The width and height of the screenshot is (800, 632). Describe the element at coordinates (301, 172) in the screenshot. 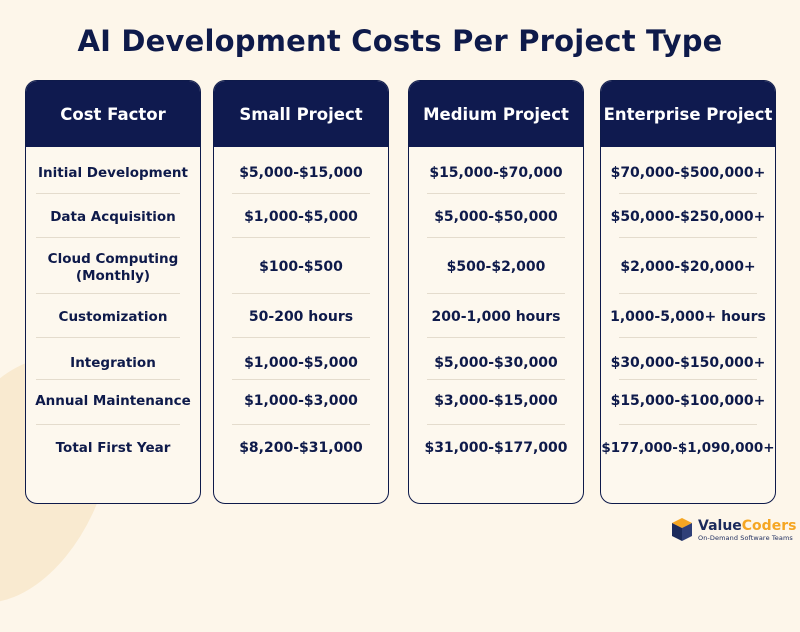

I see `table-cell: $5,000-$15,000` at that location.